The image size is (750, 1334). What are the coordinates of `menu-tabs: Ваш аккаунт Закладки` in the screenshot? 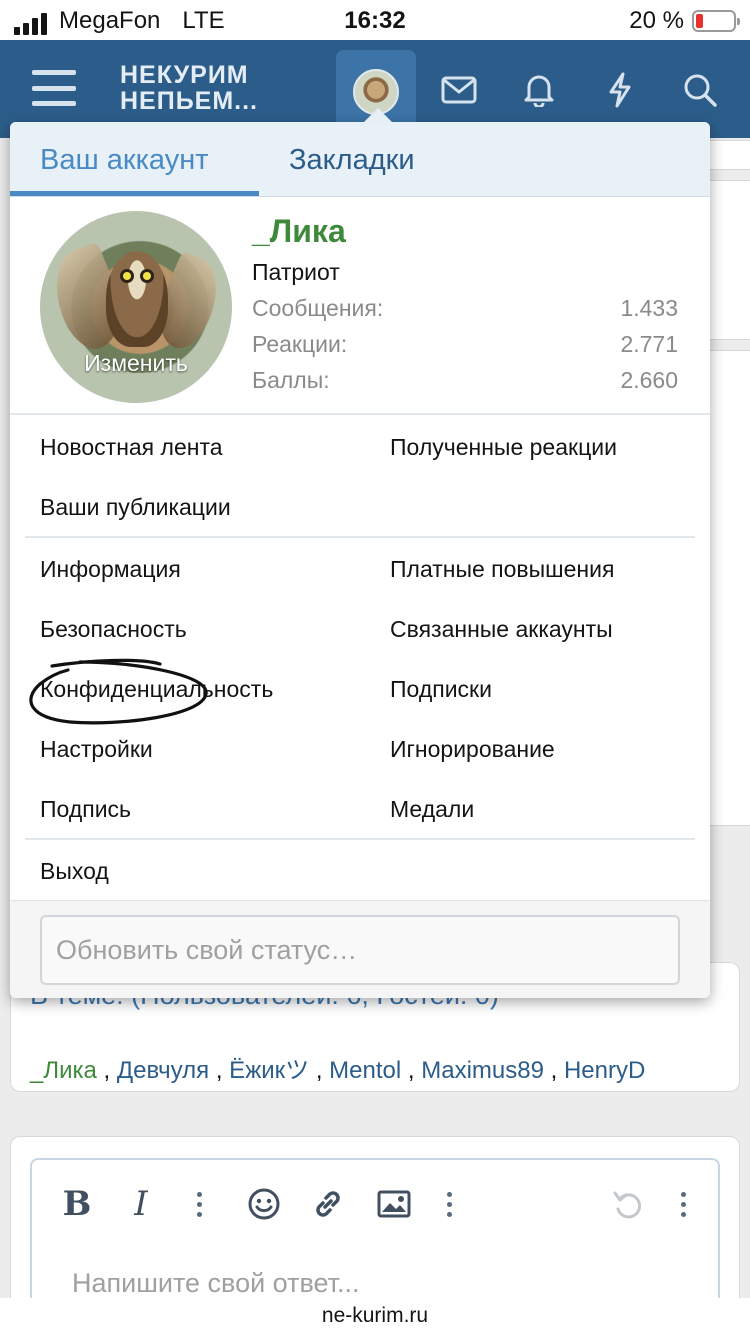 It's located at (360, 159).